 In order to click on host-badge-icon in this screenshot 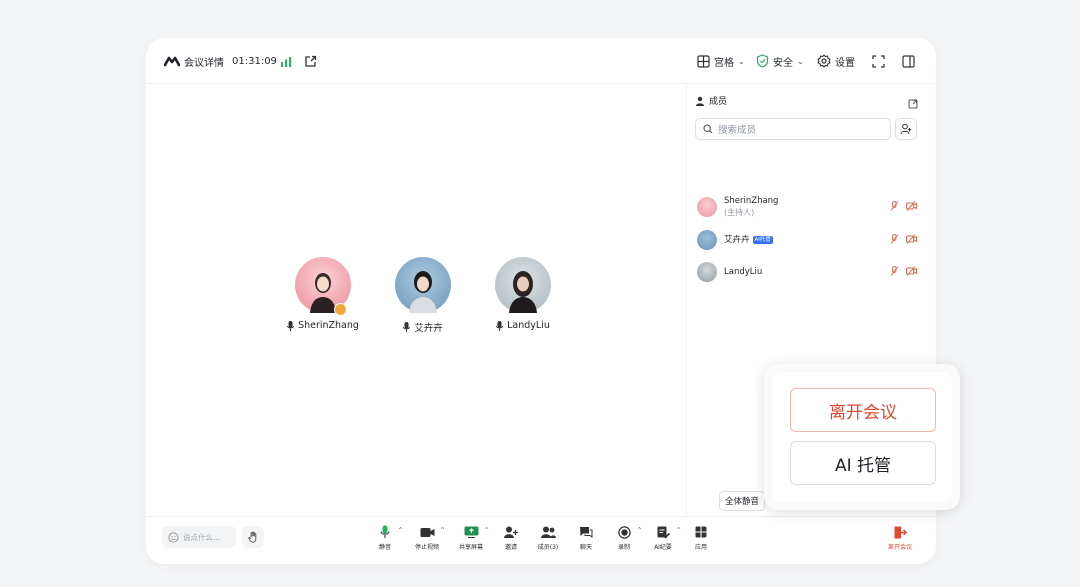, I will do `click(340, 309)`.